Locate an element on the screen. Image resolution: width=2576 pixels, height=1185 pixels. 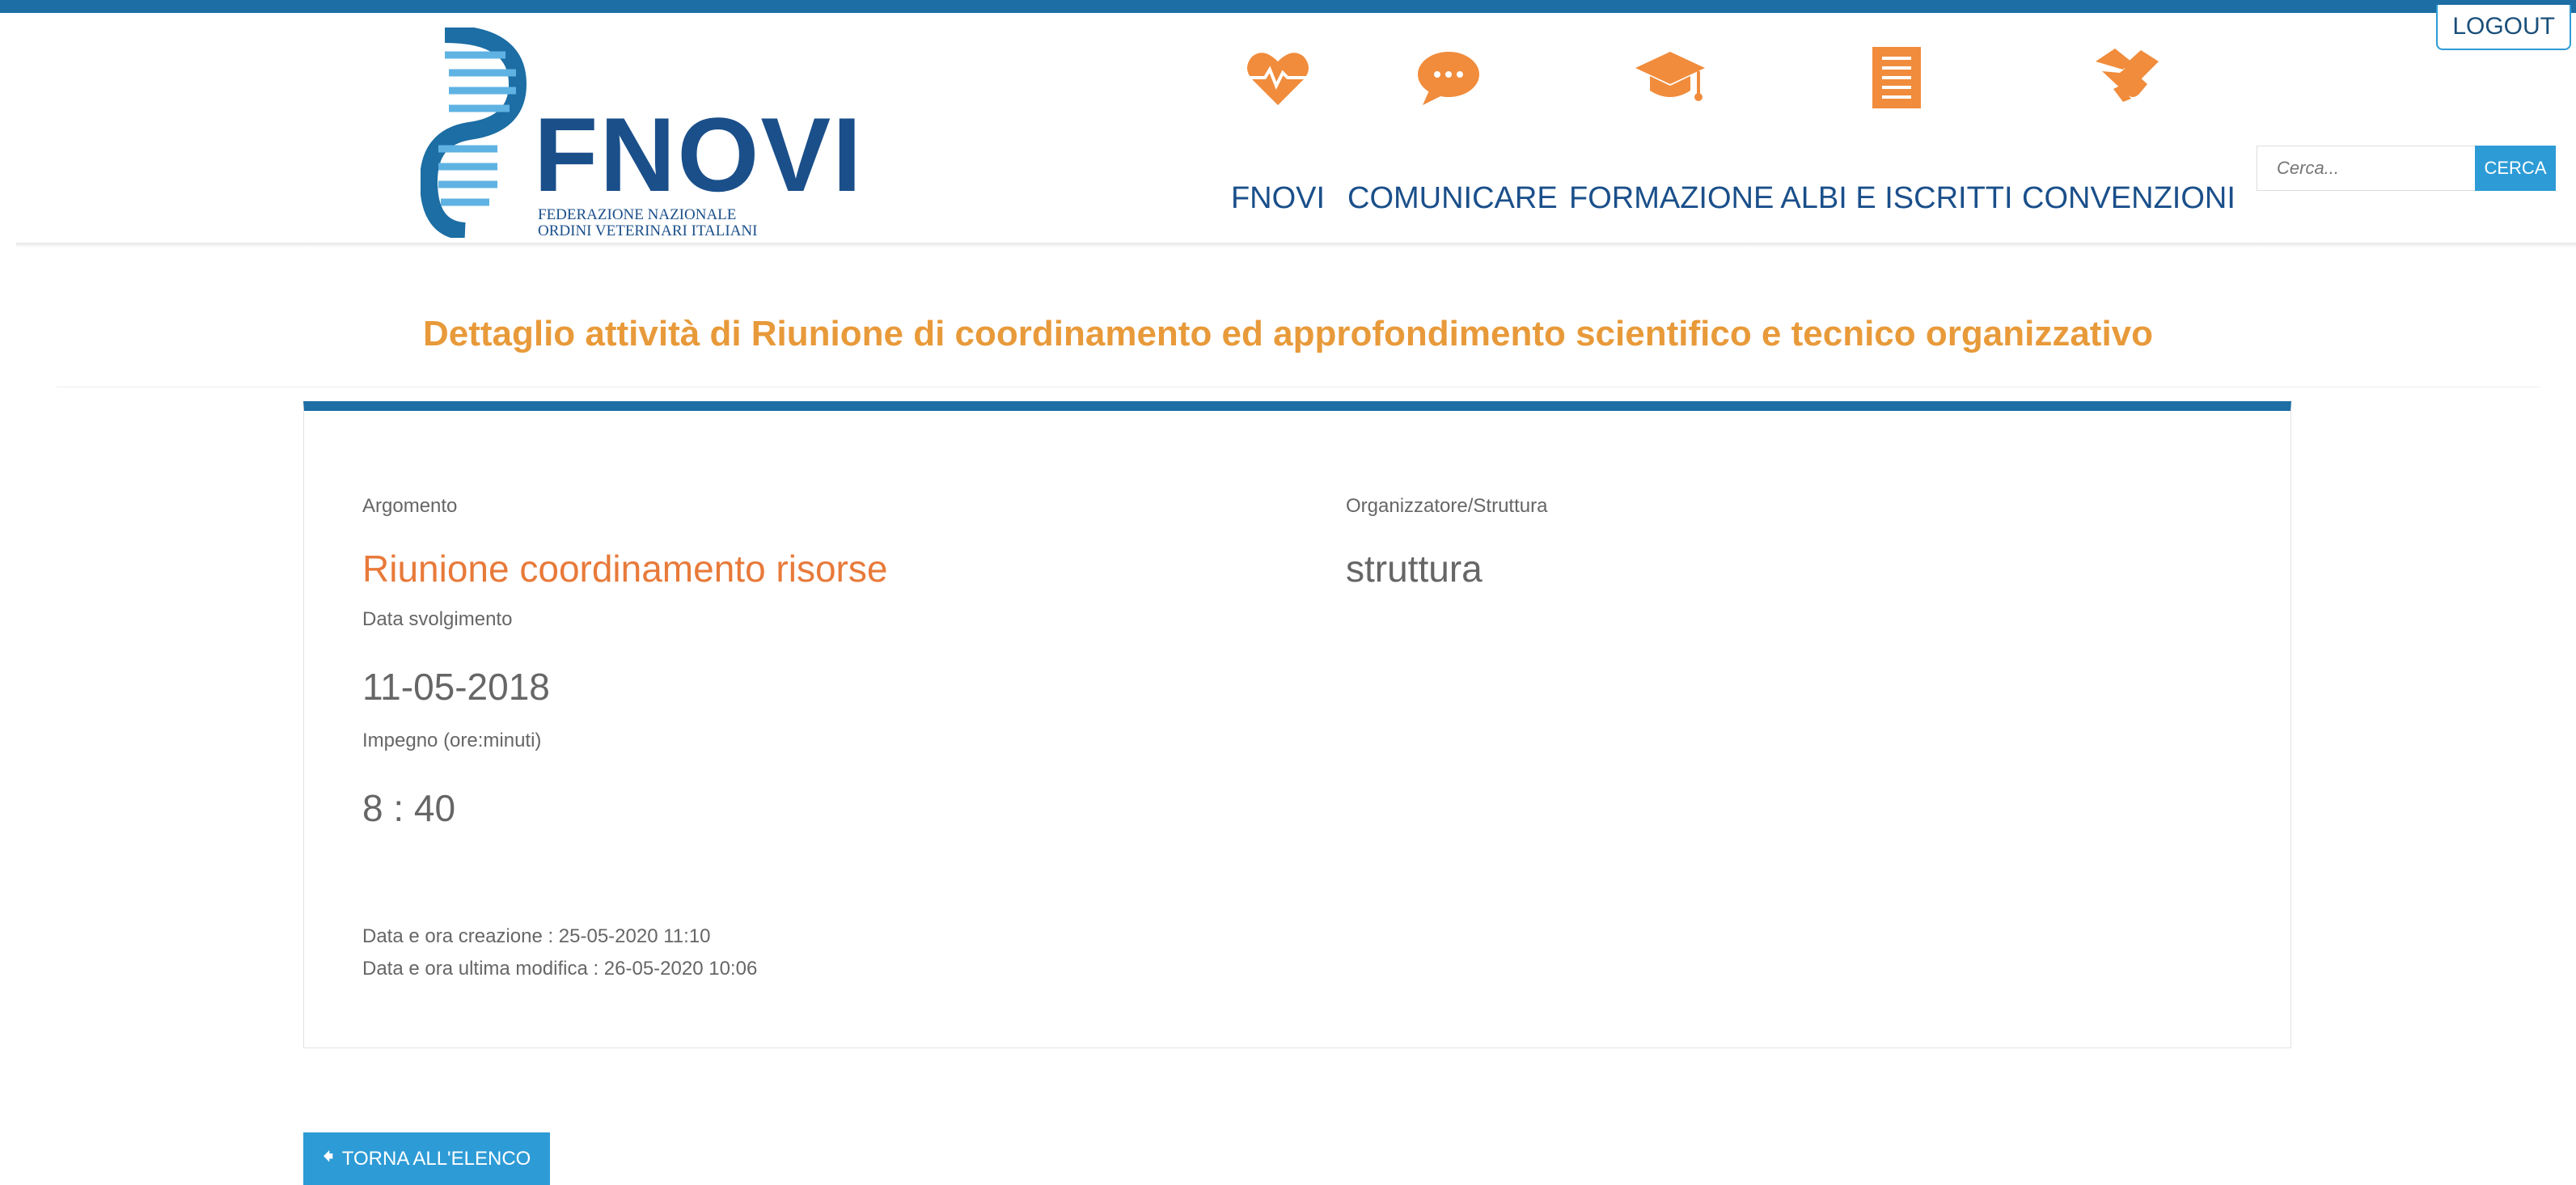
header-divider is located at coordinates (1296, 246).